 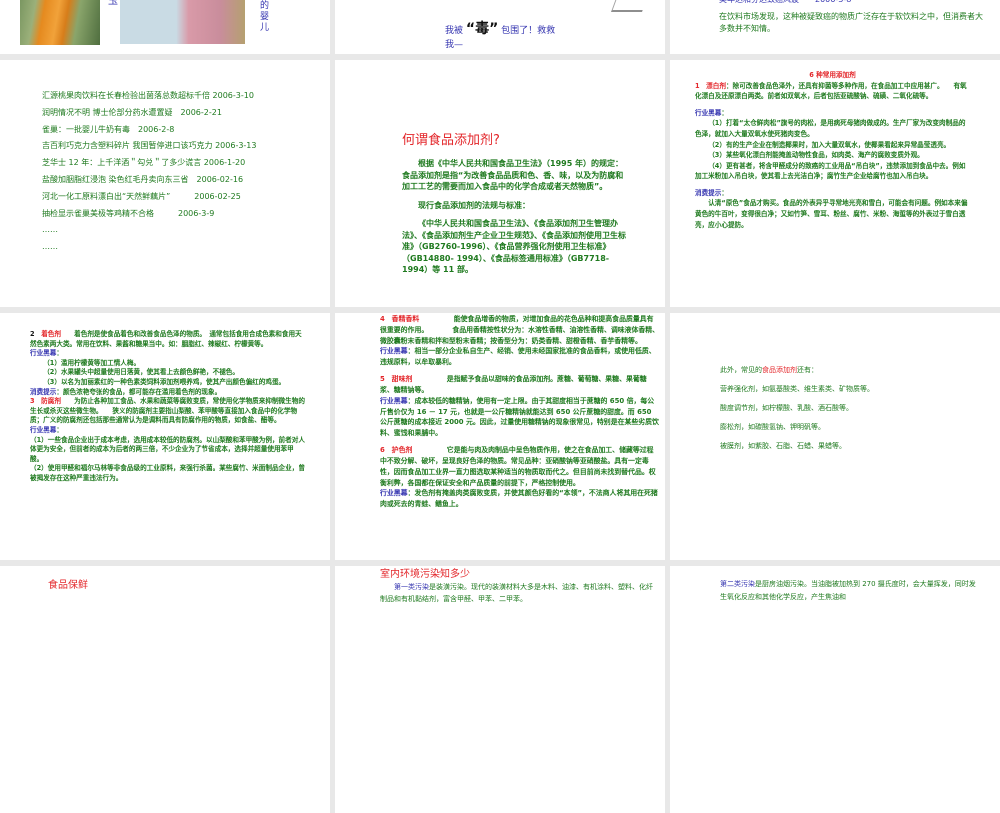 I want to click on text-segment: 河北一化工原料漂白出“天然鲜藕片” 2006-02-25, so click(x=141, y=196).